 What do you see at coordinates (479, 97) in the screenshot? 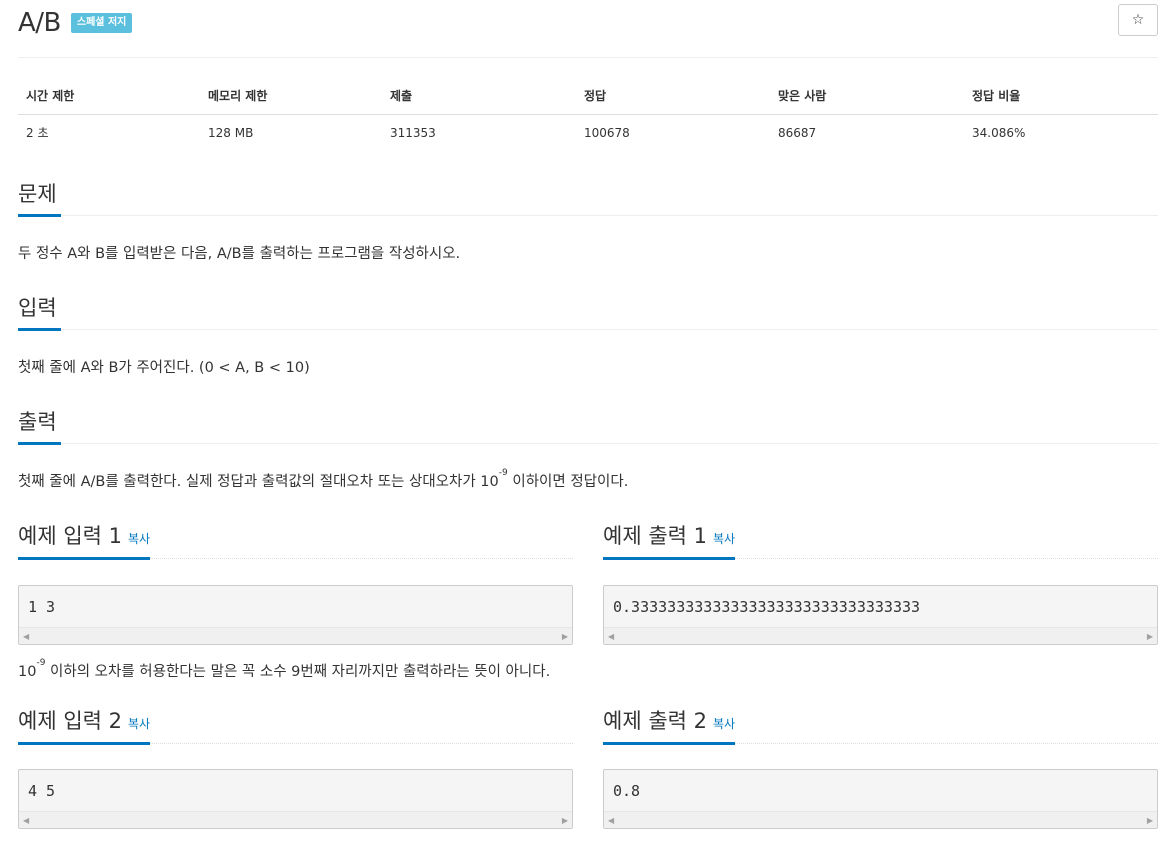
I see `header-submissions: 제출` at bounding box center [479, 97].